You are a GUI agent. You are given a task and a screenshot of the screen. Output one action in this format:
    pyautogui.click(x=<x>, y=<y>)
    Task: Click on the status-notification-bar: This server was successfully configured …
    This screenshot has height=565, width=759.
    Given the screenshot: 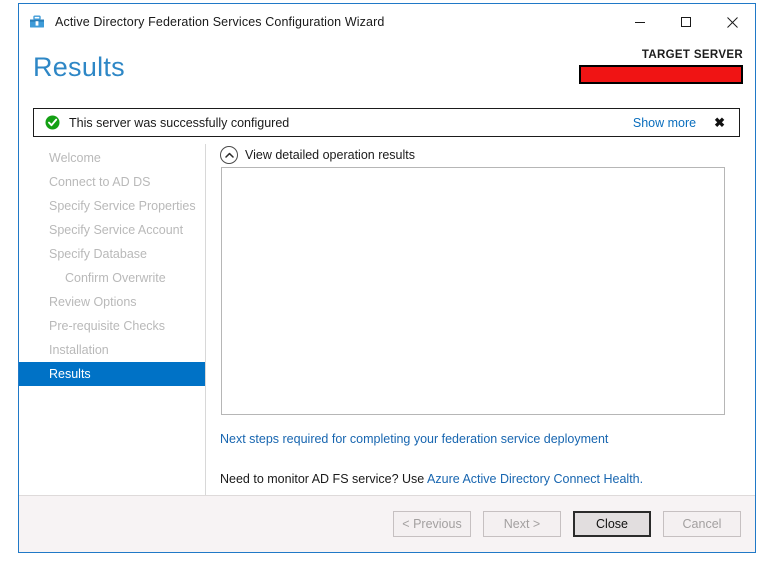 What is the action you would take?
    pyautogui.click(x=386, y=122)
    